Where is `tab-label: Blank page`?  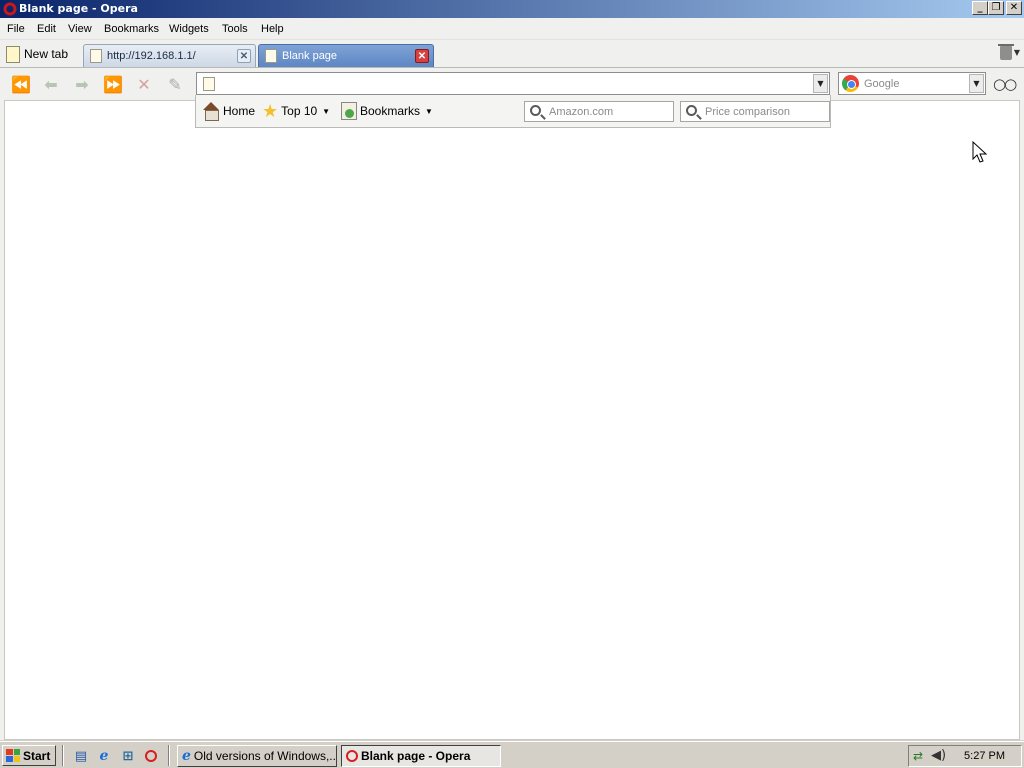
tab-label: Blank page is located at coordinates (310, 56).